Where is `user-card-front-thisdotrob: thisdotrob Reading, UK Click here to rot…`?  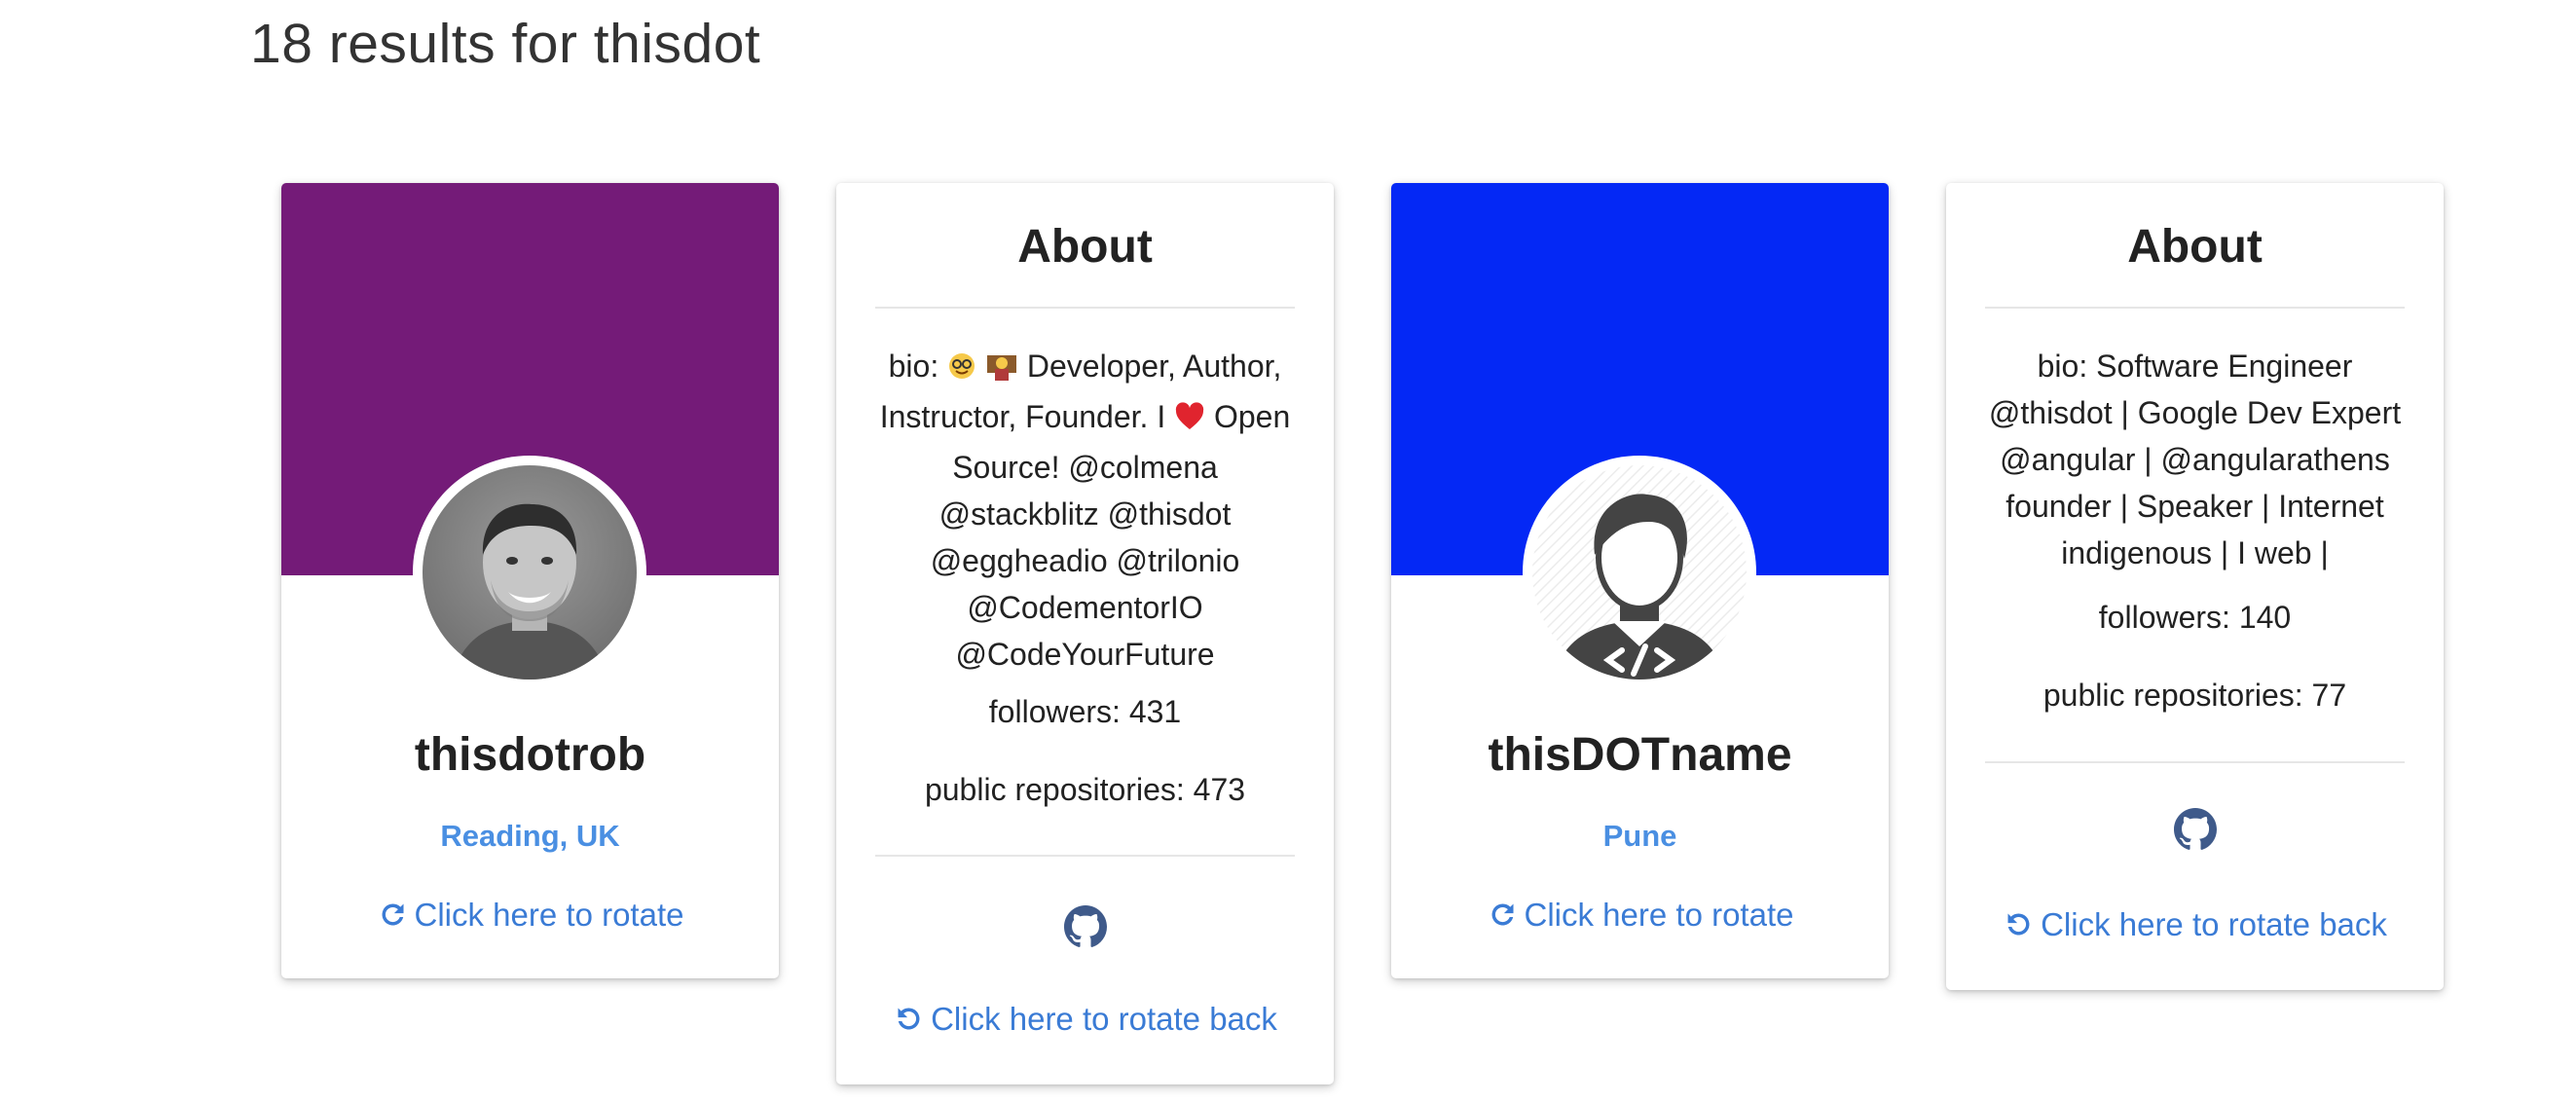
user-card-front-thisdotrob: thisdotrob Reading, UK Click here to rot… is located at coordinates (530, 581).